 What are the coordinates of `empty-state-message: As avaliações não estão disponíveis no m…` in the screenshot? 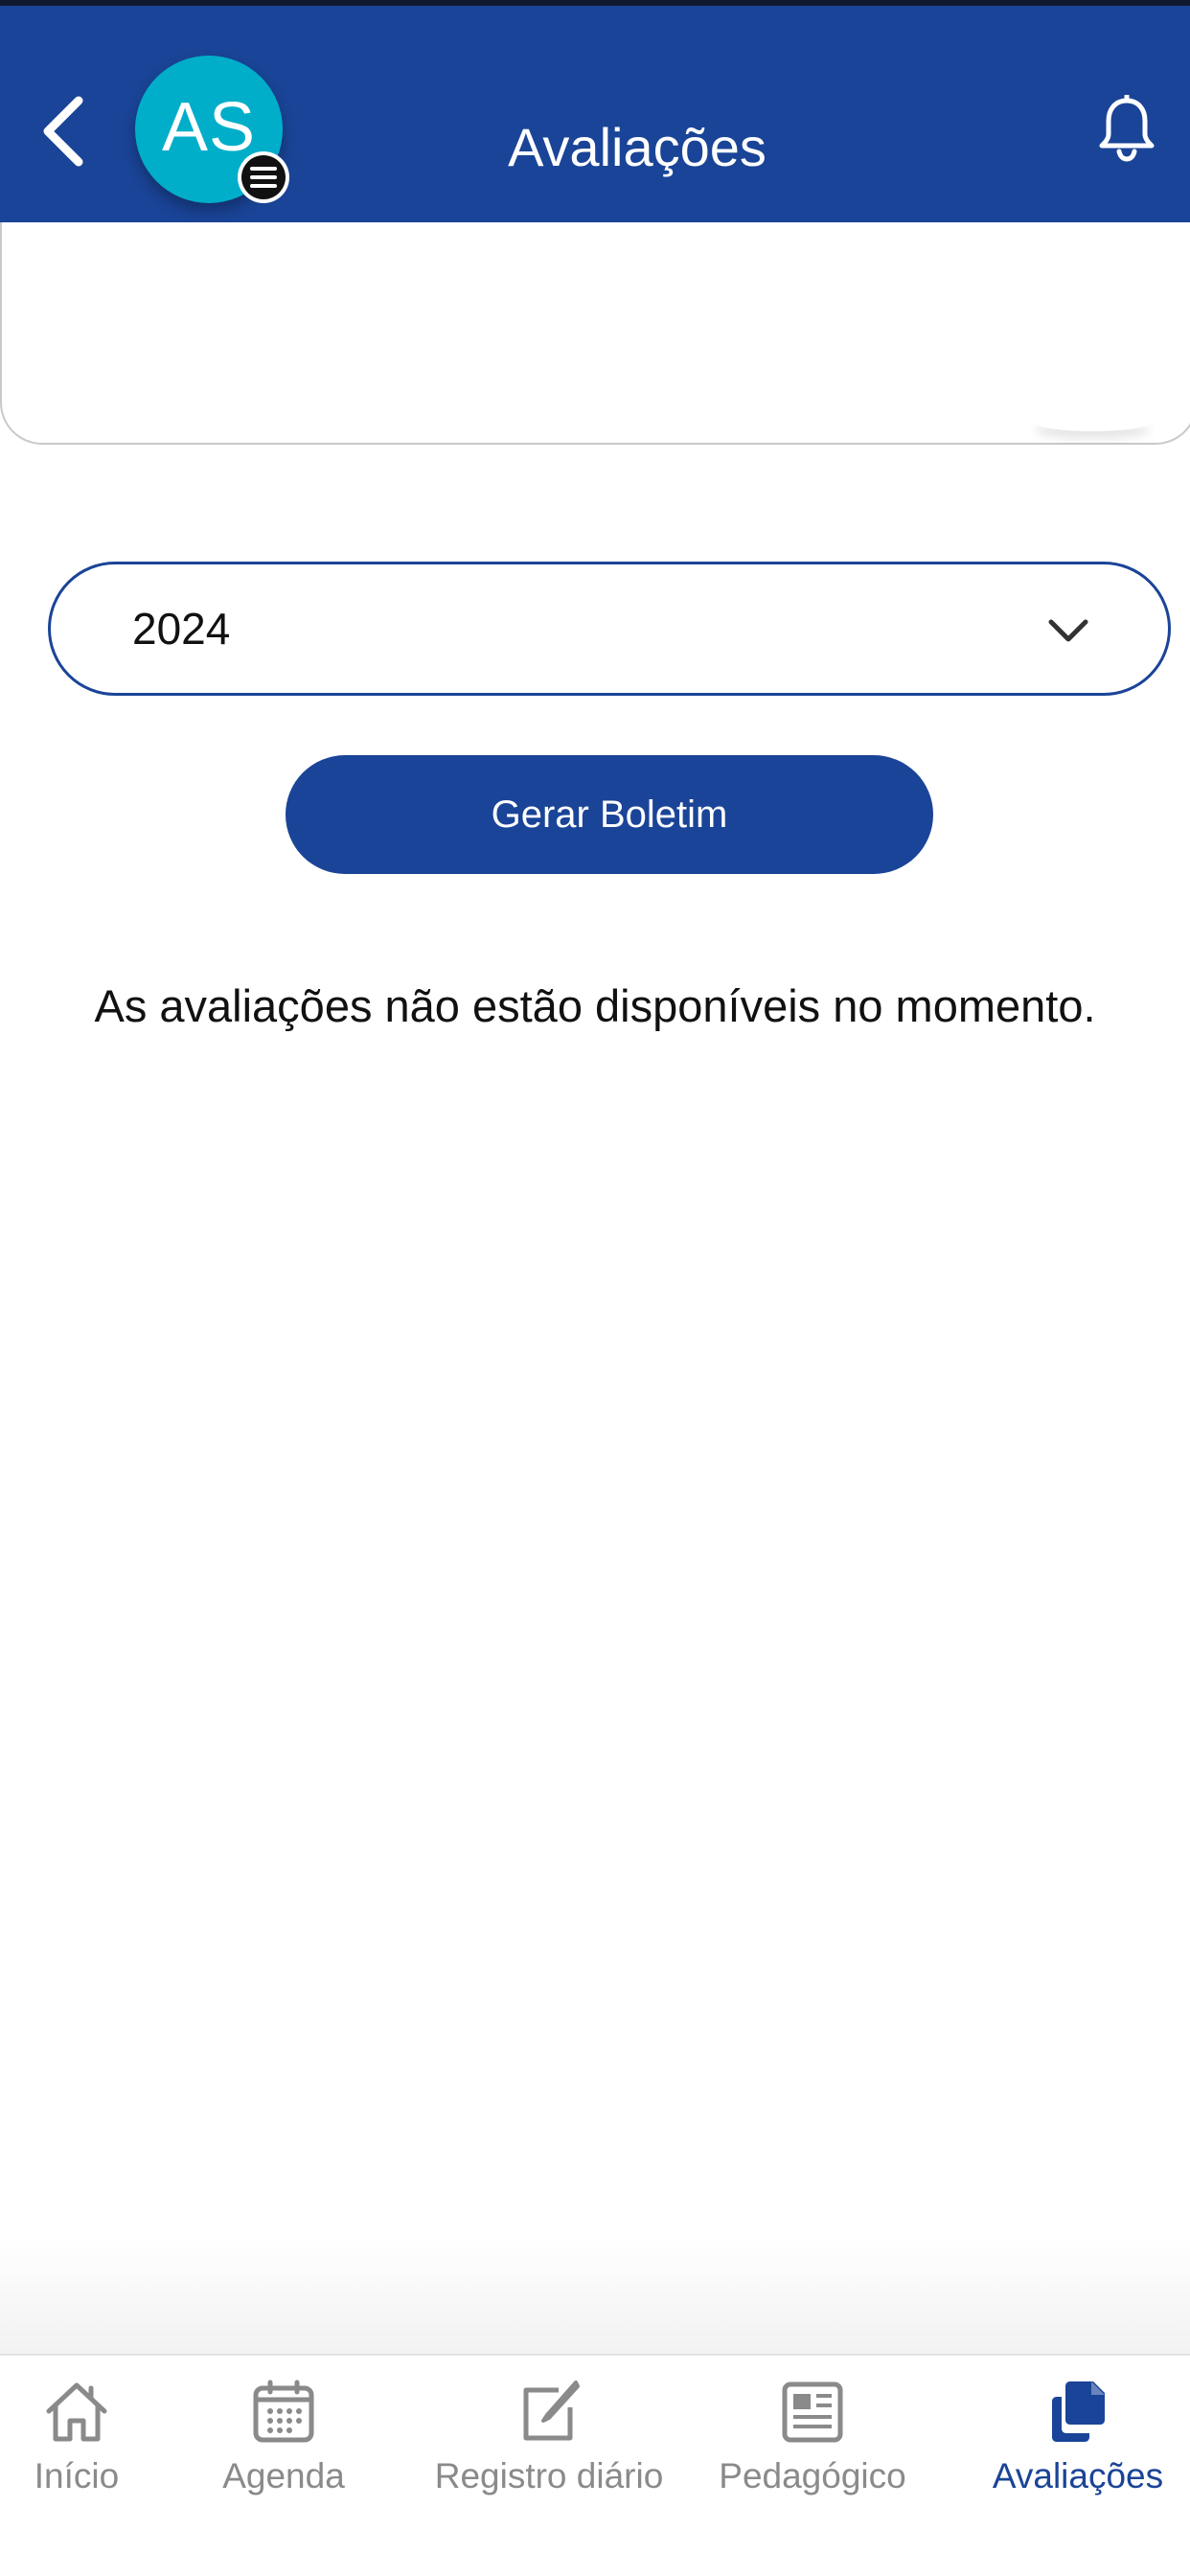 It's located at (595, 1005).